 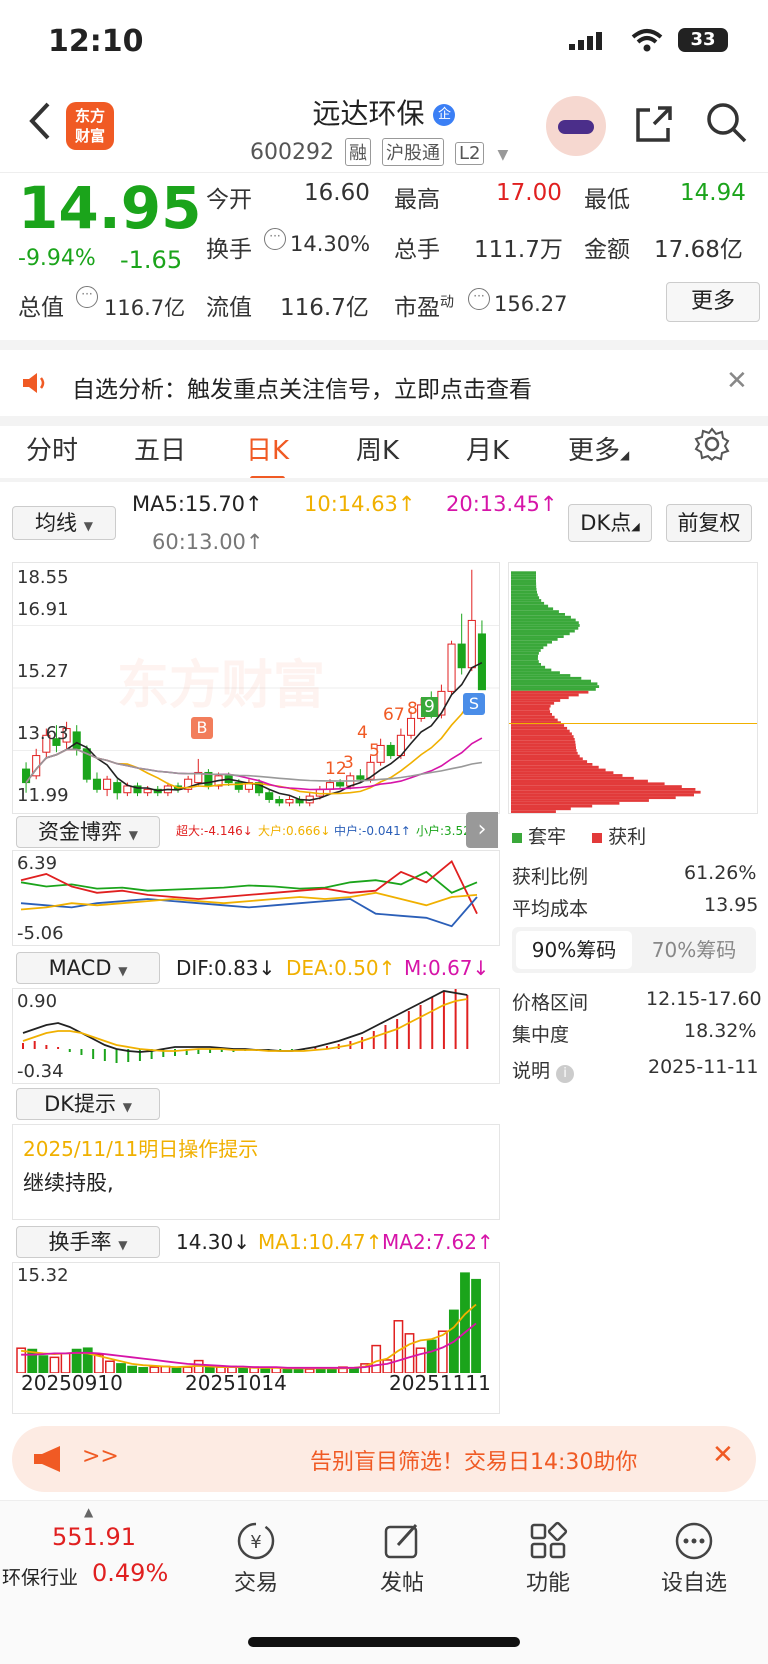 I want to click on kline-y-label: 16.91, so click(x=43, y=609).